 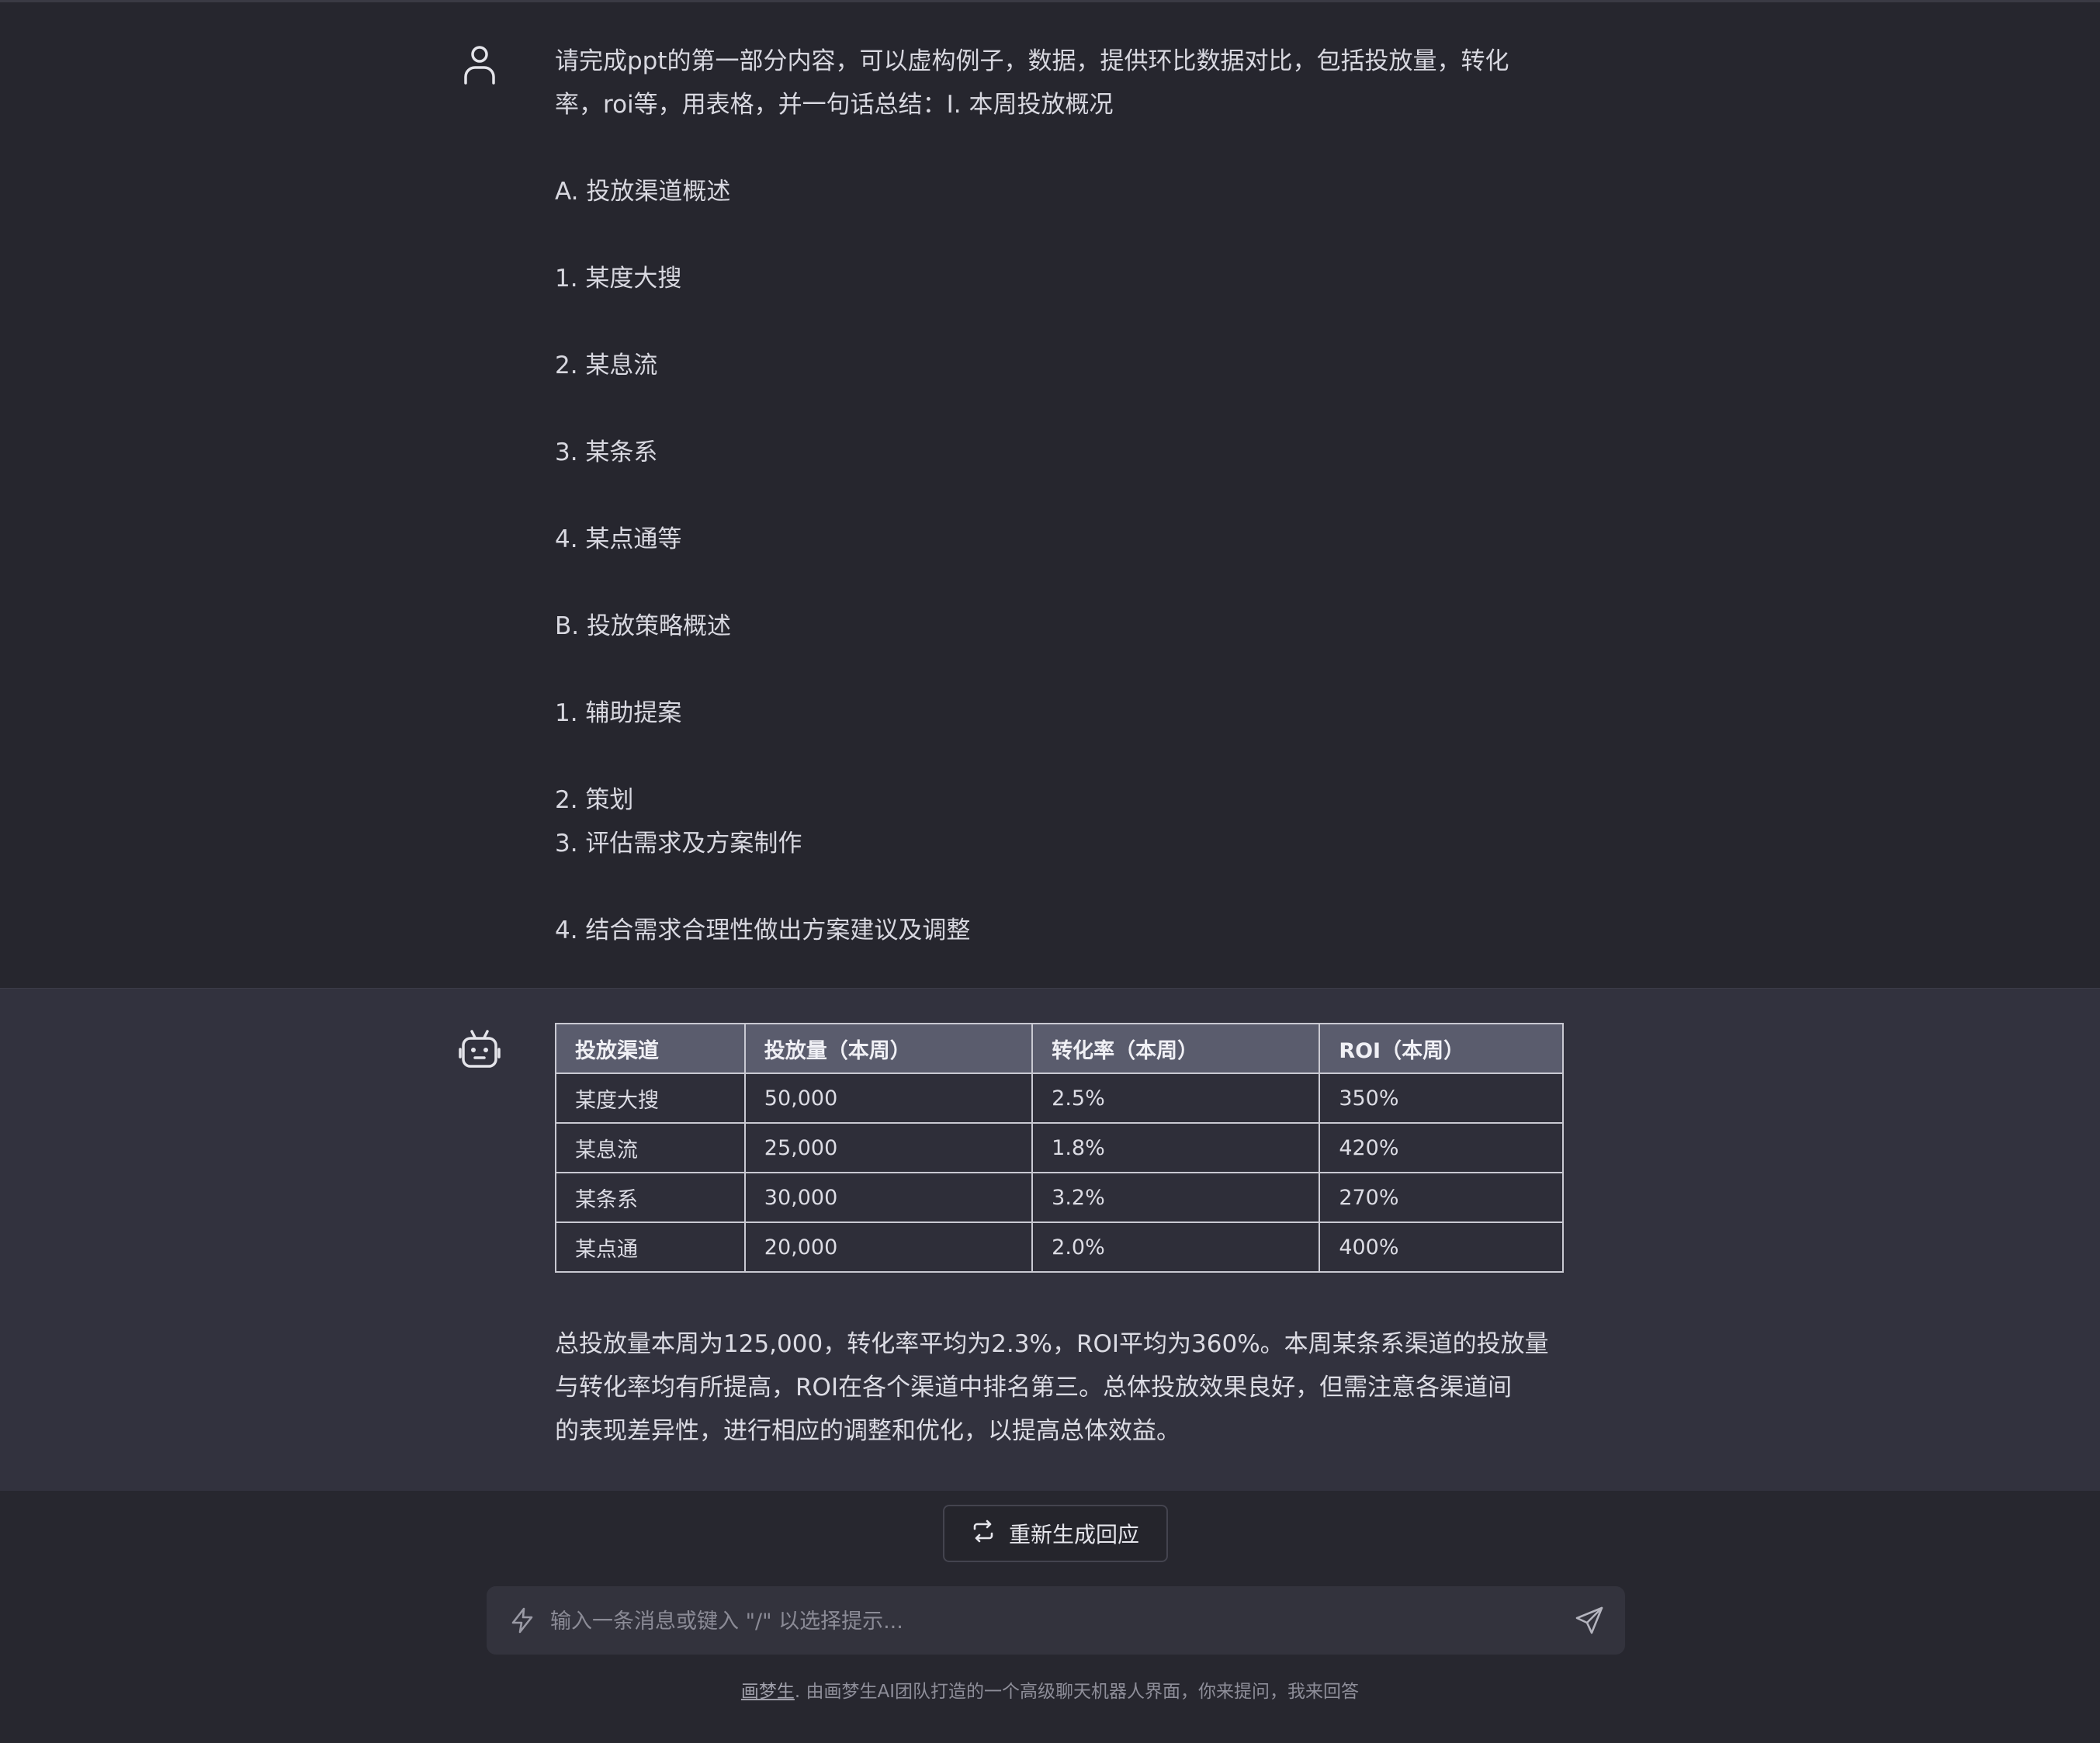 I want to click on footer: 画梦生. 由画梦生AI团队打造的一个高级聊天机器人界面，你来提问，我来回答, so click(x=1050, y=1689).